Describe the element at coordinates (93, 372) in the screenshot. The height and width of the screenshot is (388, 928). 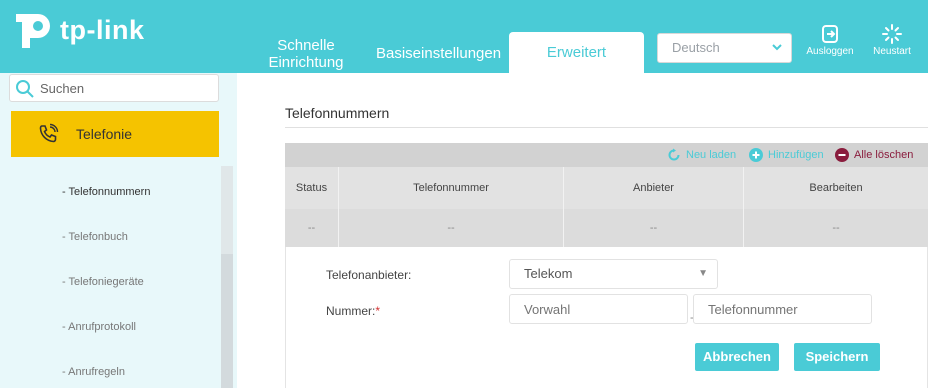
I see `sidebar-item-call-rules: - Anrufregeln` at that location.